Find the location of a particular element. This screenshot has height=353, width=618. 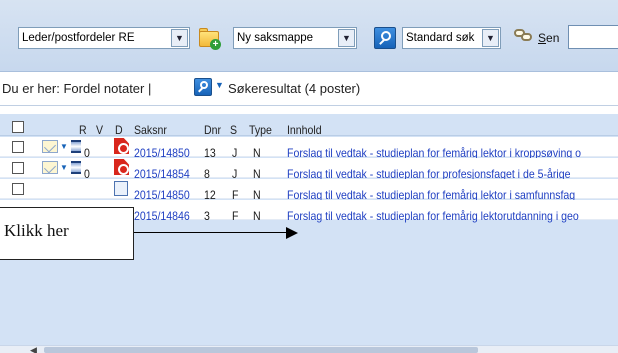

header-v: V is located at coordinates (99, 130).